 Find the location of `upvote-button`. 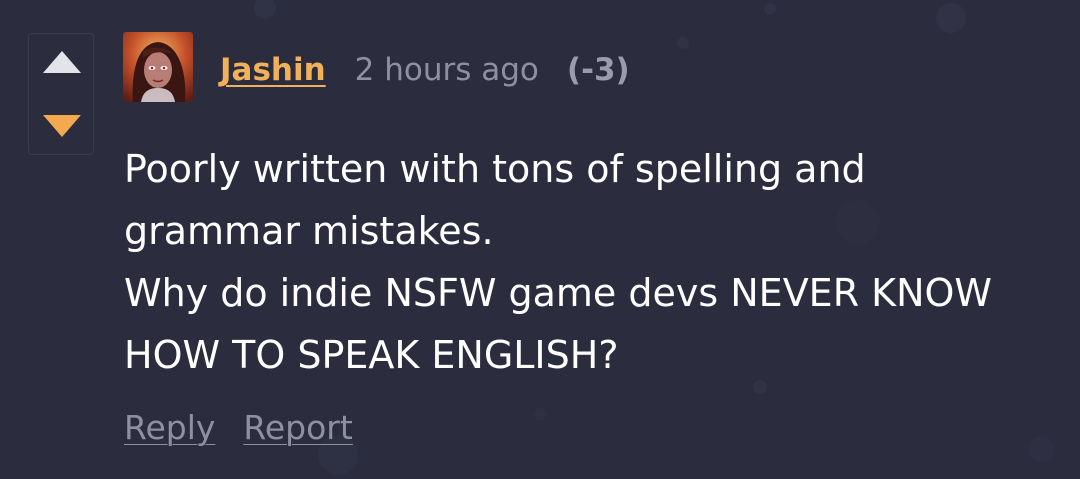

upvote-button is located at coordinates (62, 62).